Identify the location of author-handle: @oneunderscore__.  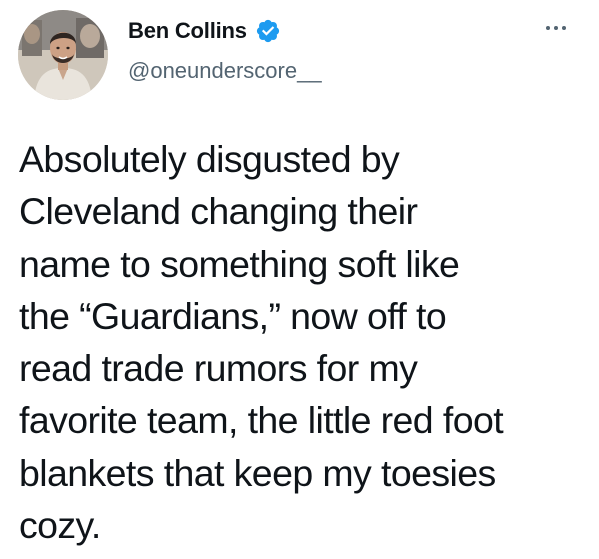
(225, 71).